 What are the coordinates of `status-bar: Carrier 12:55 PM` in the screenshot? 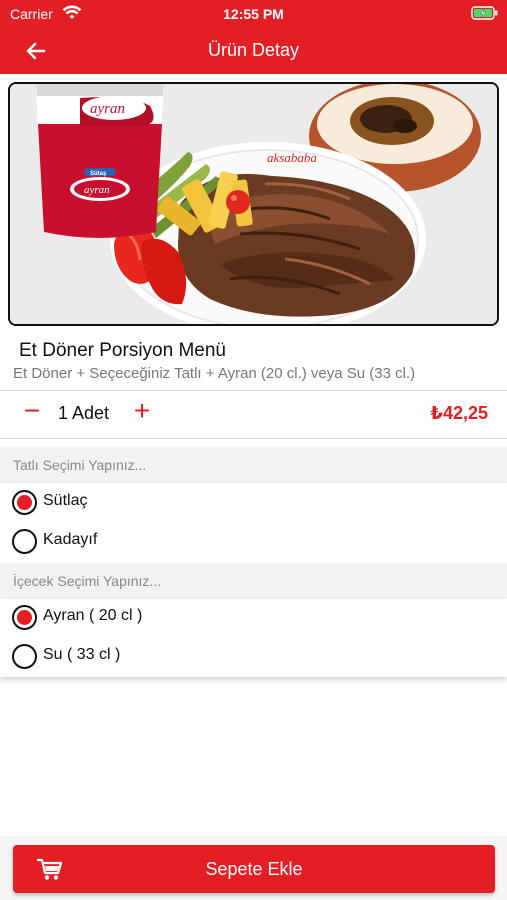 It's located at (253, 14).